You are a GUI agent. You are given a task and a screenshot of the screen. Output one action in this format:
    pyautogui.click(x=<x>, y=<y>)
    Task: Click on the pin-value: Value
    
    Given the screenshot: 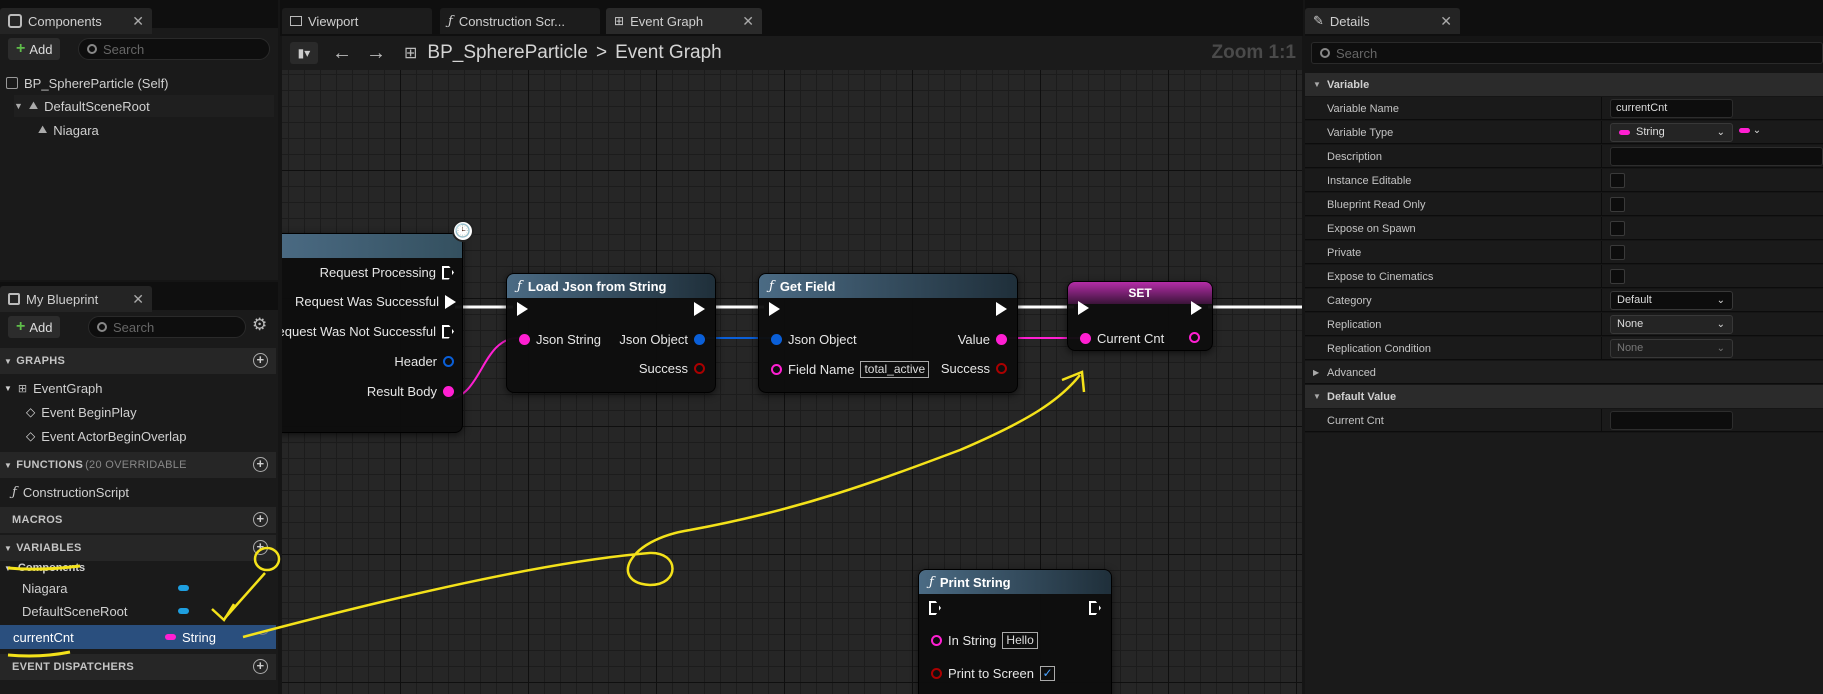 What is the action you would take?
    pyautogui.click(x=982, y=339)
    